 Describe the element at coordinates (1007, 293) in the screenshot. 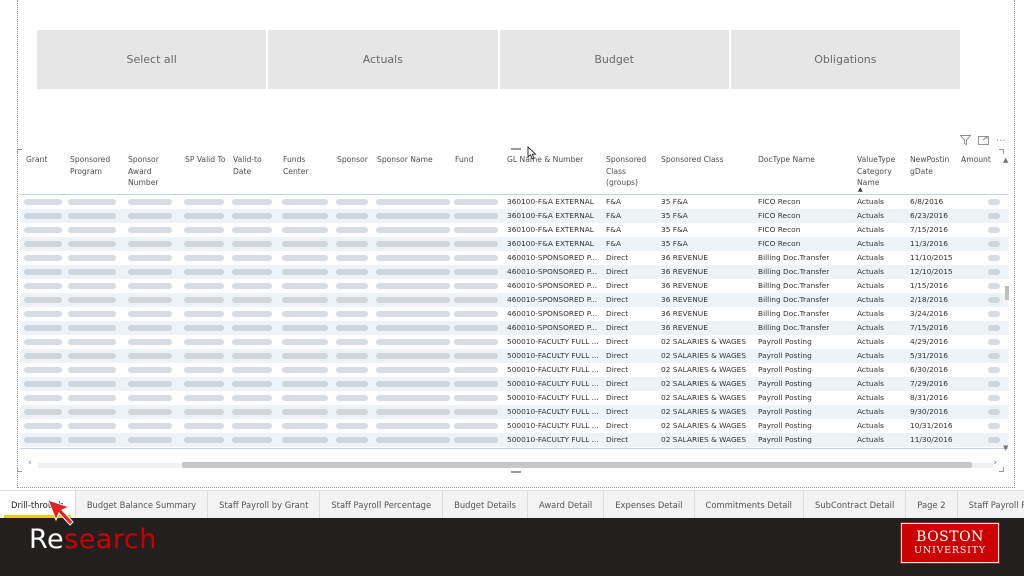

I see `vertical-scroll-thumb` at that location.